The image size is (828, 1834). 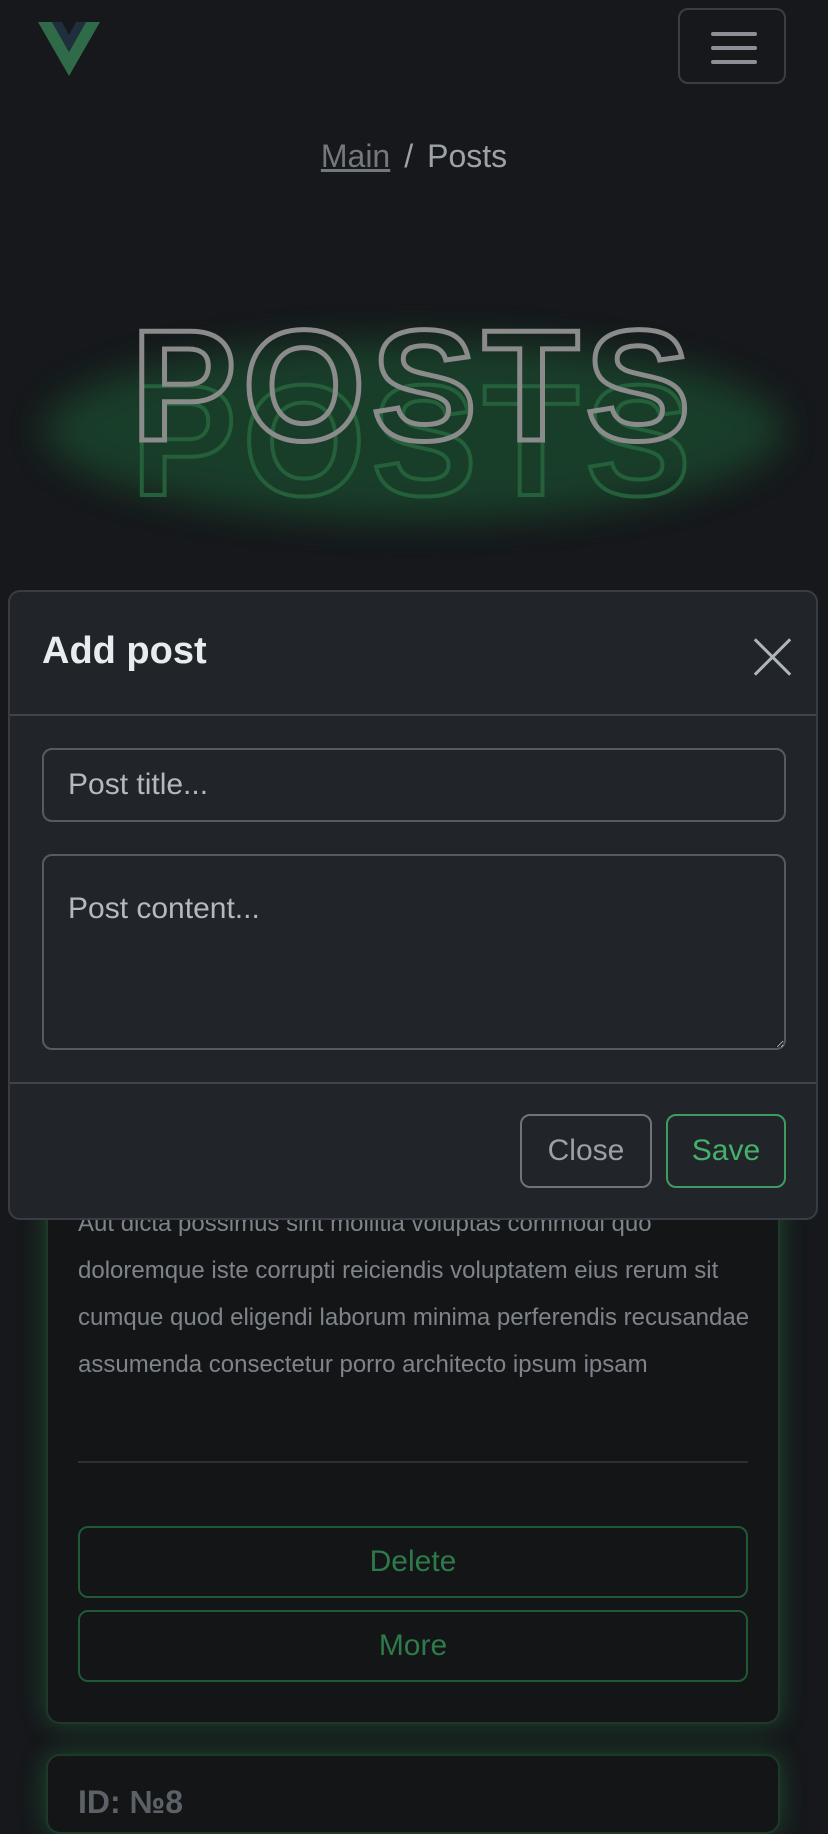 What do you see at coordinates (414, 785) in the screenshot?
I see `post-title-input` at bounding box center [414, 785].